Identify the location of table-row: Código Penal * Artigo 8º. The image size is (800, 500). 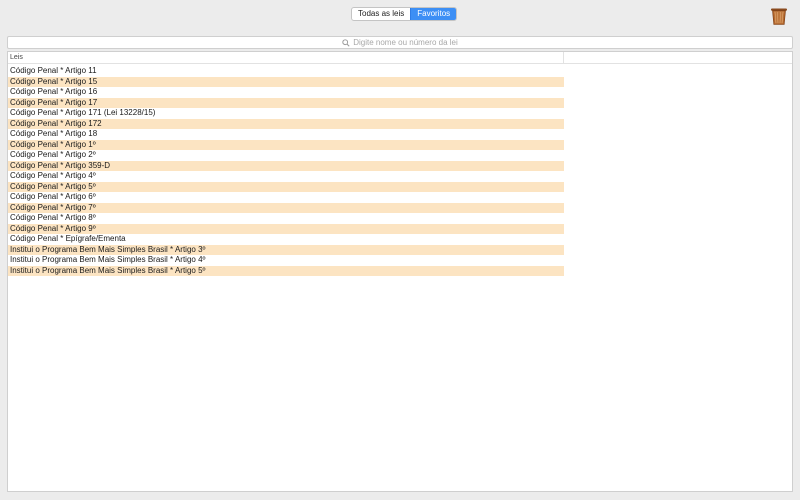
(286, 218).